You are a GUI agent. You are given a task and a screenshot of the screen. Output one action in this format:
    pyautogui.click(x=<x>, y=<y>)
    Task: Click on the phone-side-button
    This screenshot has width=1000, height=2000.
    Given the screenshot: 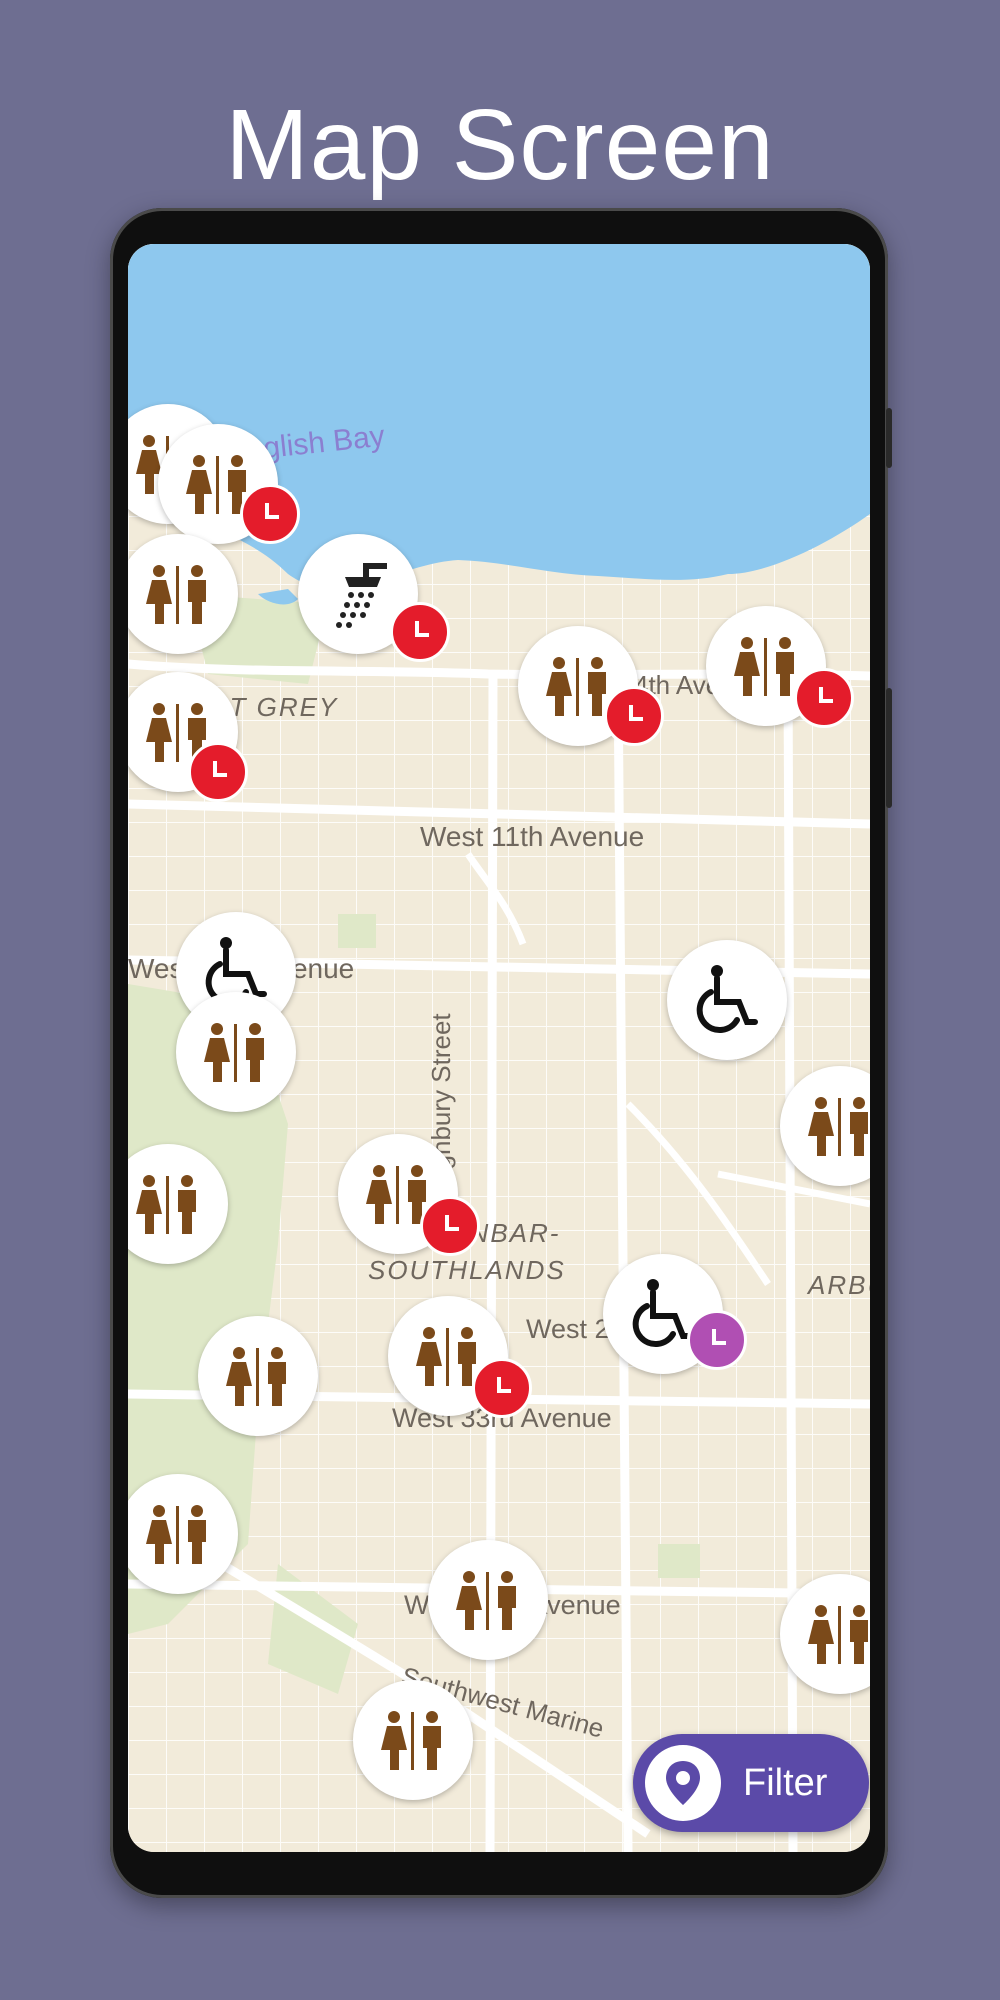 What is the action you would take?
    pyautogui.click(x=889, y=438)
    